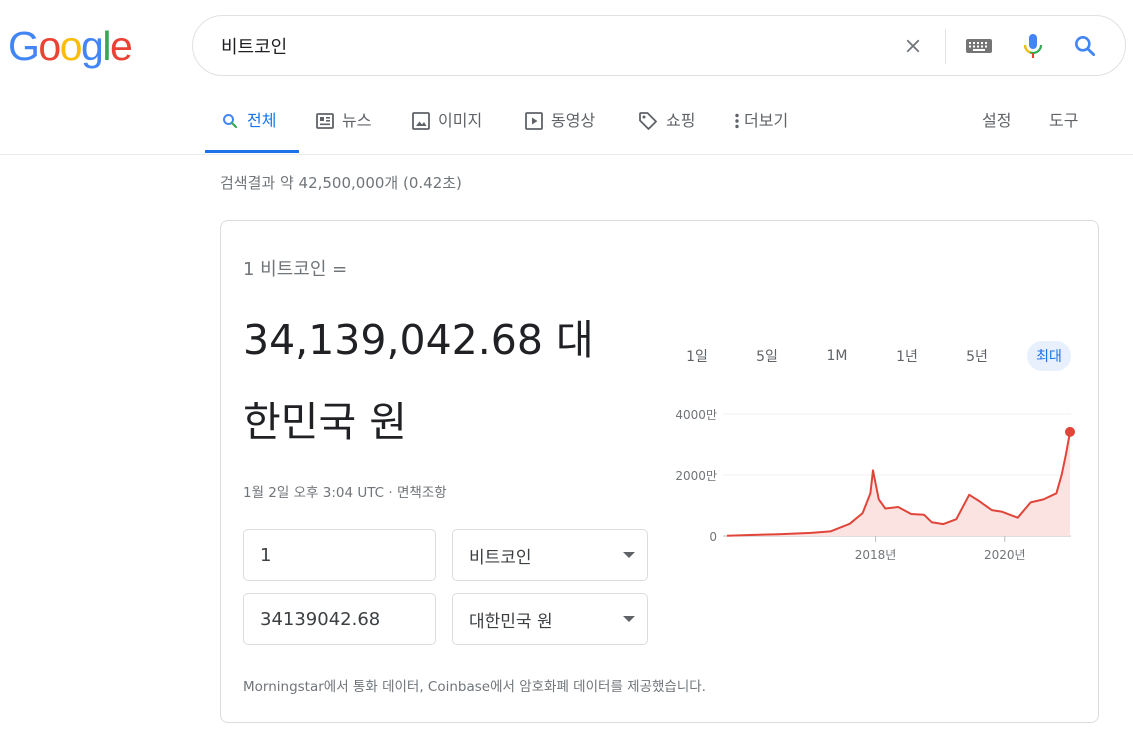  What do you see at coordinates (696, 415) in the screenshot?
I see `y-tick-label: 4000만` at bounding box center [696, 415].